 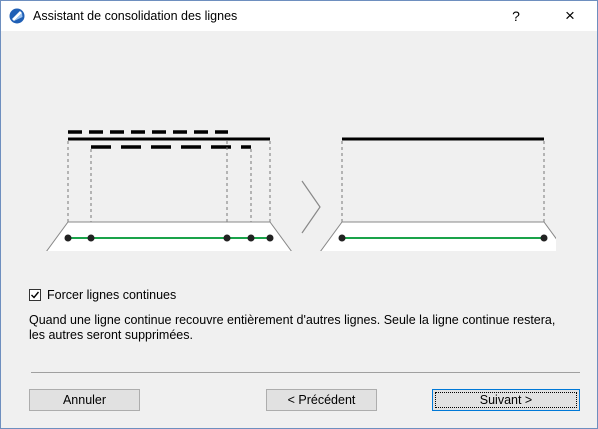 I want to click on after-diagram, so click(x=438, y=194).